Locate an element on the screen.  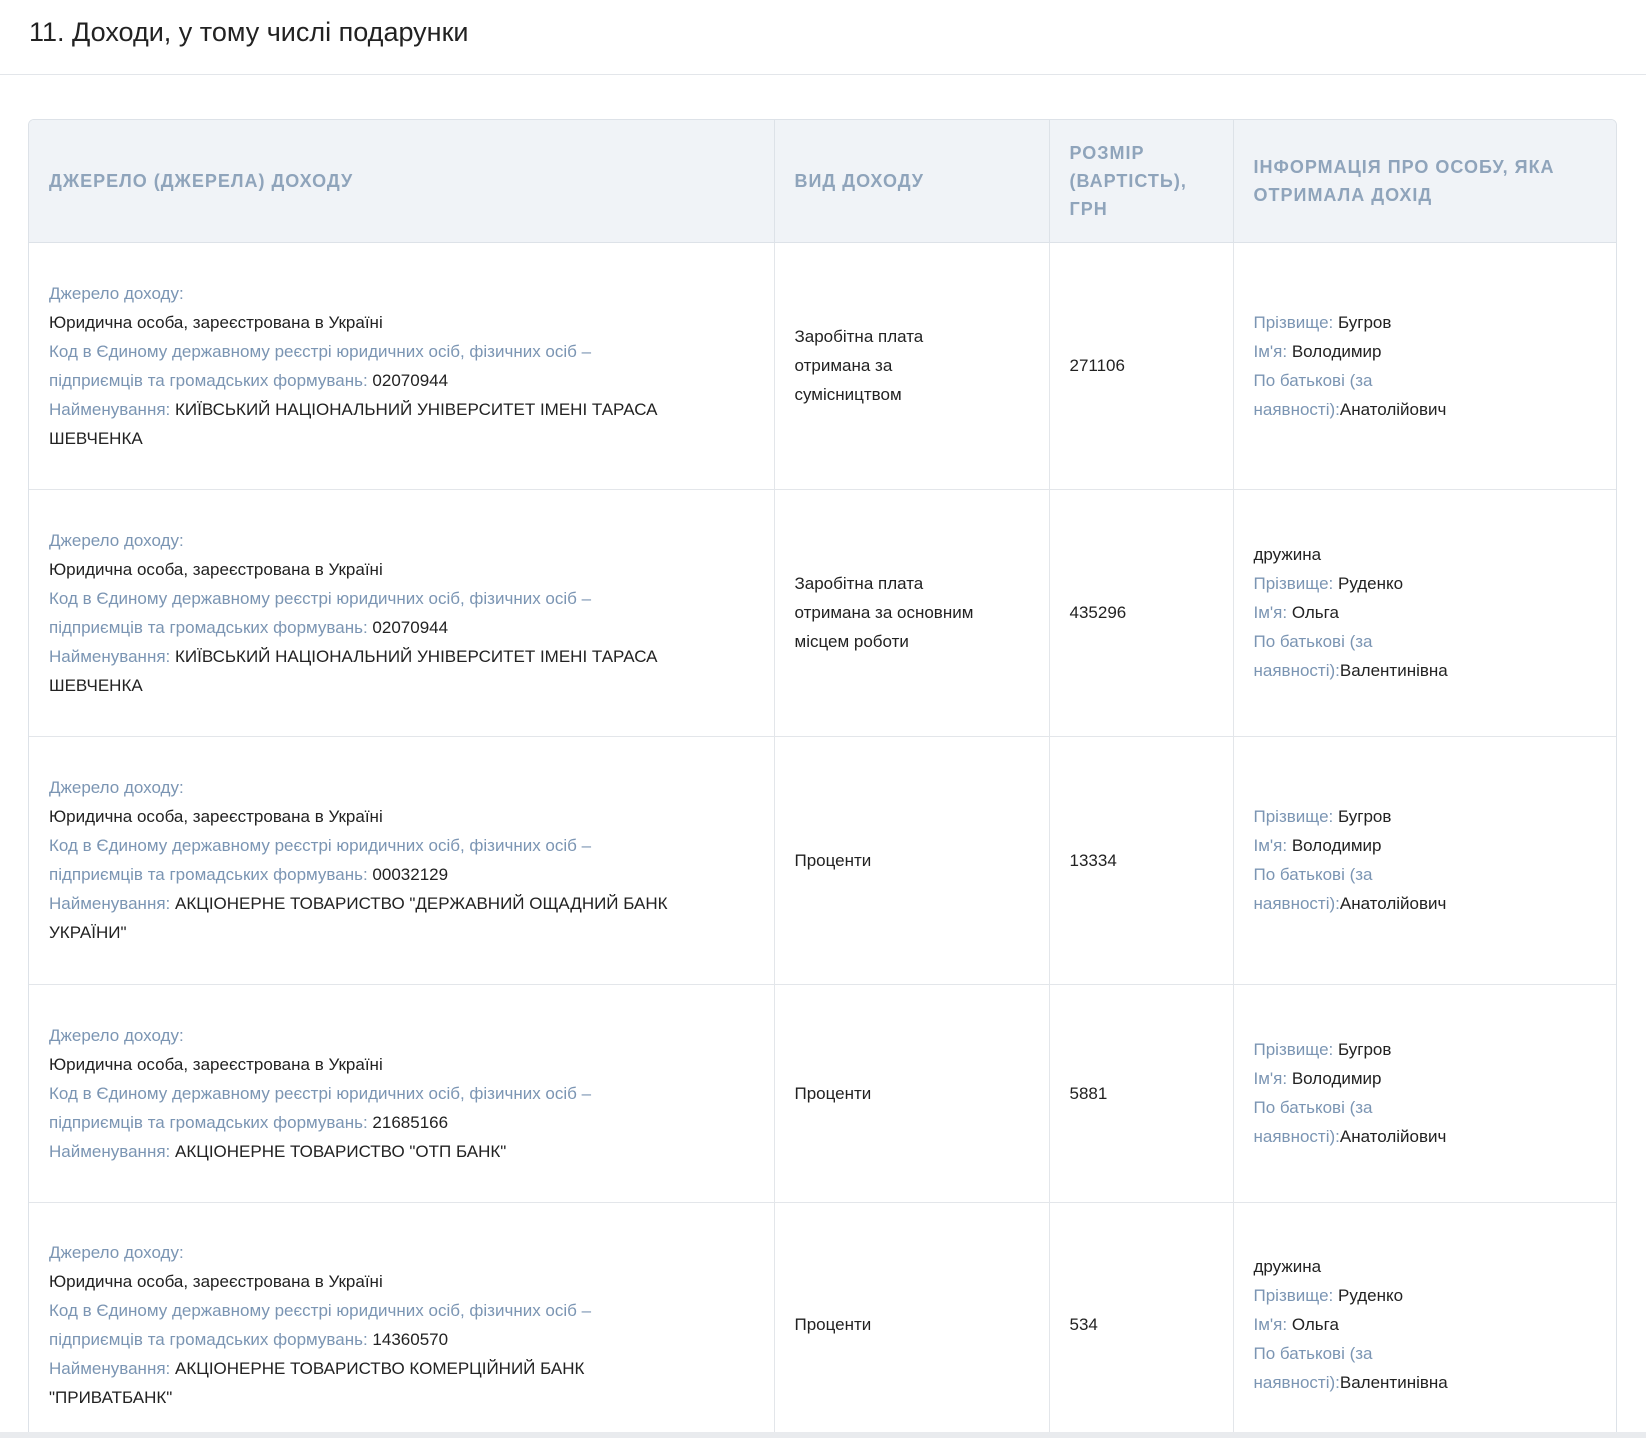
header-amount: Розмір (вартість), грн is located at coordinates (1141, 181).